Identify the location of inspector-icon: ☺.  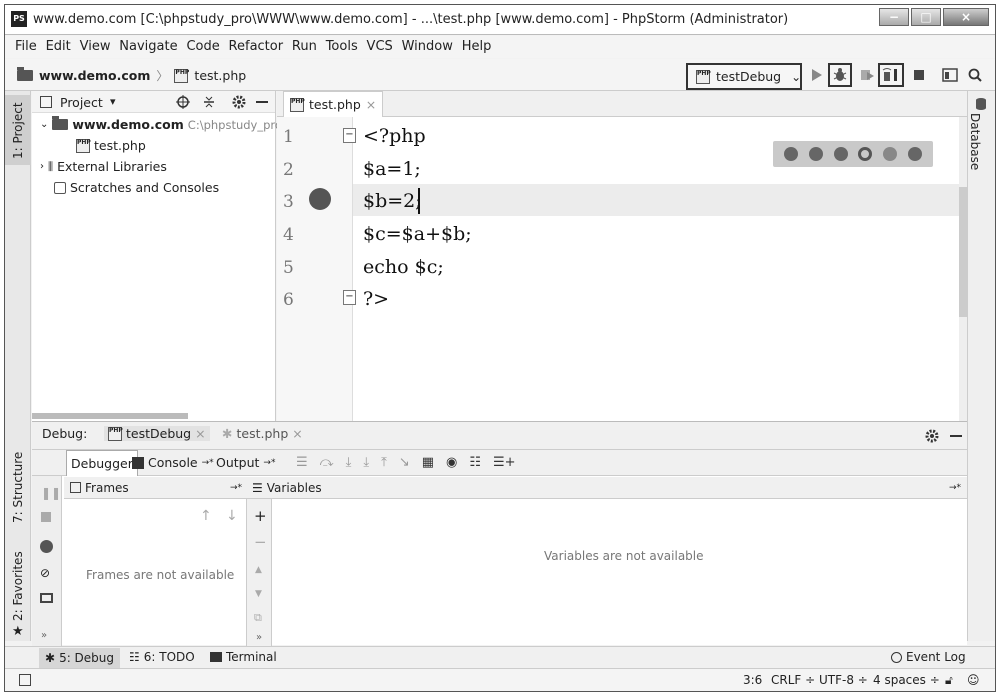
(973, 680).